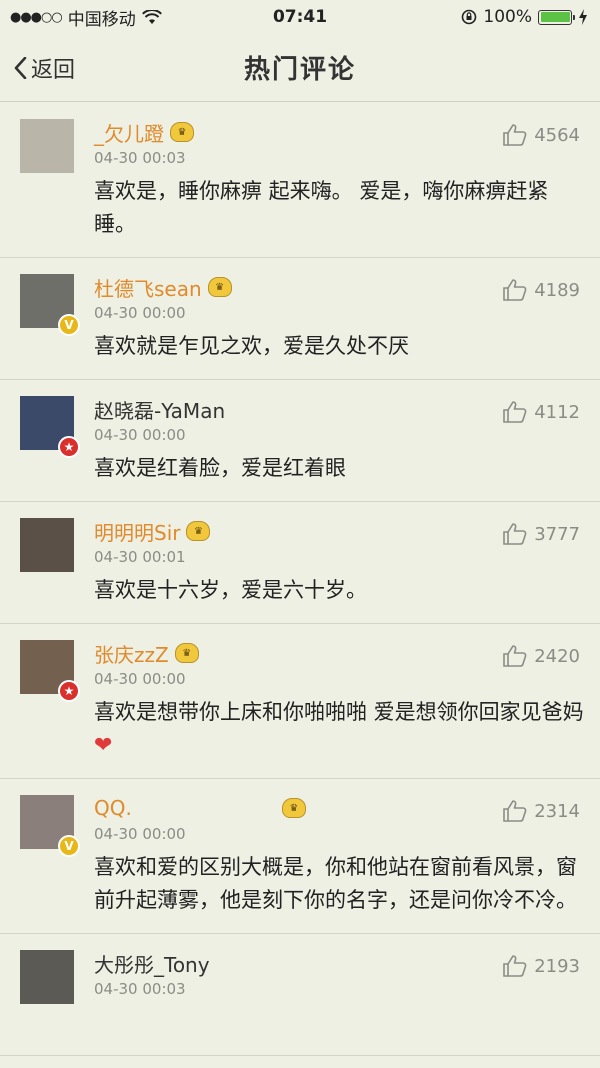 This screenshot has height=1068, width=600. I want to click on comment-text: 喜欢是，睡你麻痹 起来嗨。 爱是，嗨你麻痹赶紧睡。, so click(321, 207).